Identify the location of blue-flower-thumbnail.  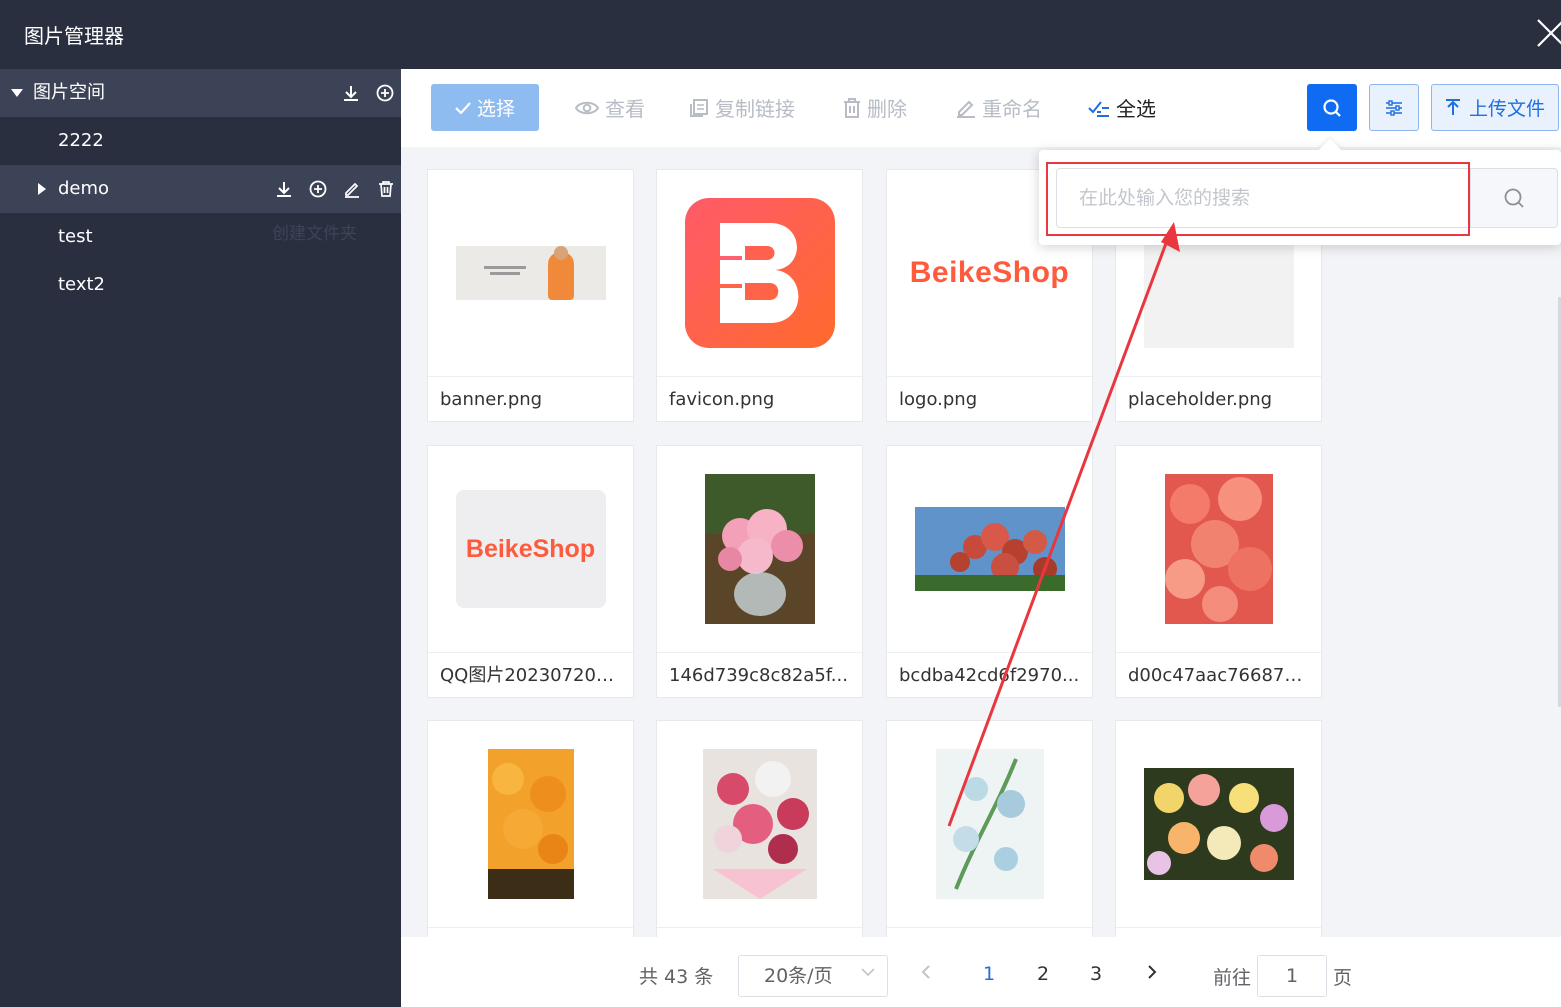
(989, 824).